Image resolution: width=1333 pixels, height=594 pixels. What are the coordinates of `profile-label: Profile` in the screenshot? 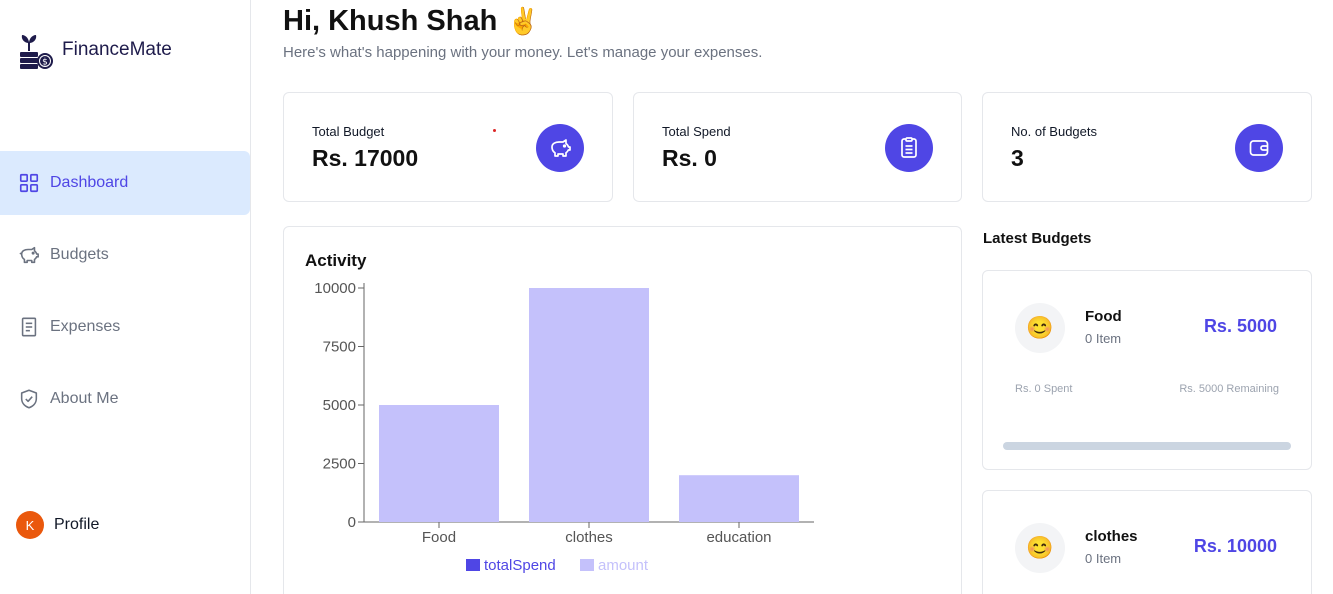 It's located at (77, 524).